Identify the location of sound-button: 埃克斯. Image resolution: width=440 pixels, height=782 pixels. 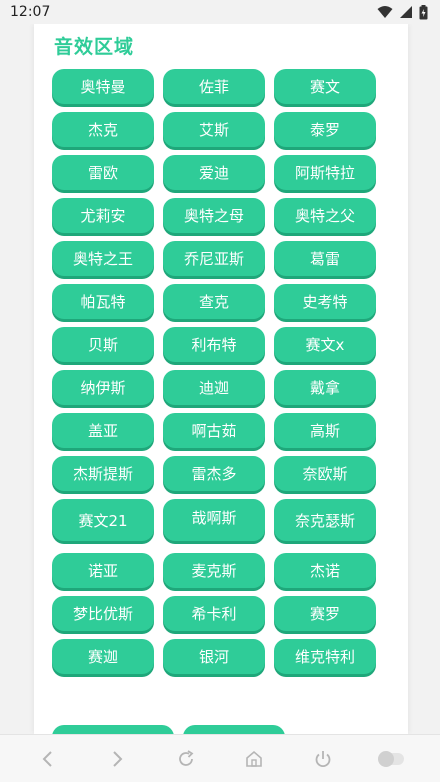
(234, 729).